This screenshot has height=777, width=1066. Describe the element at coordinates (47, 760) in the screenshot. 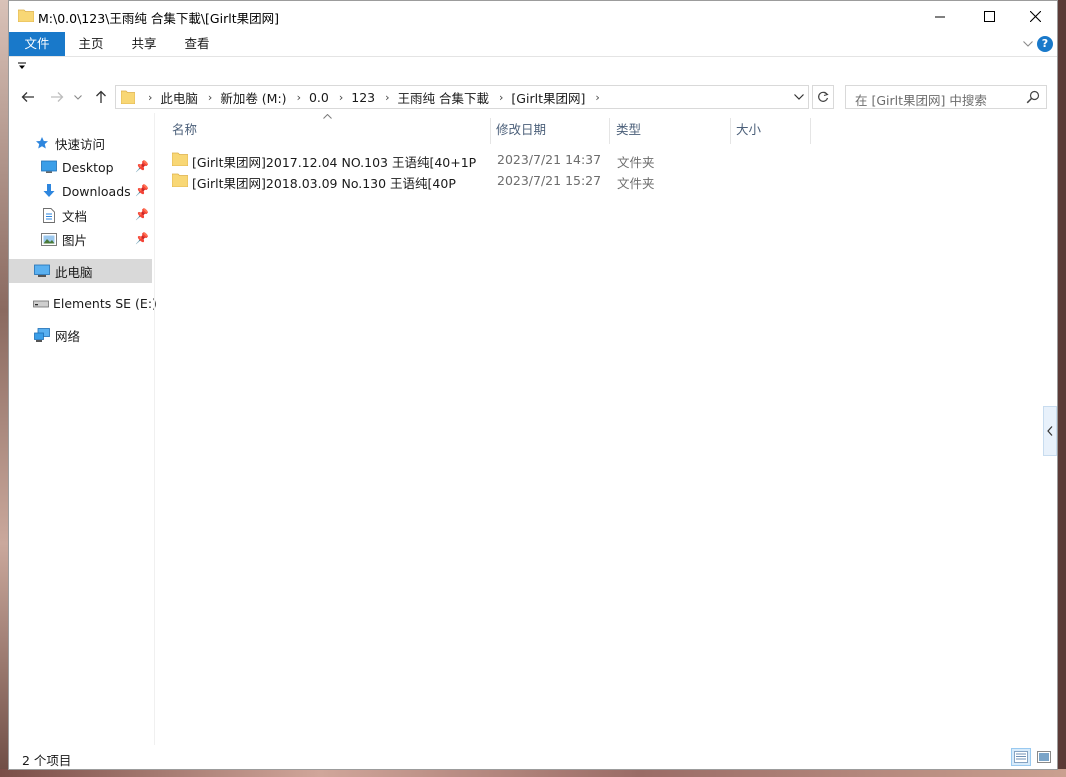

I see `item-count: 2 个项目` at that location.